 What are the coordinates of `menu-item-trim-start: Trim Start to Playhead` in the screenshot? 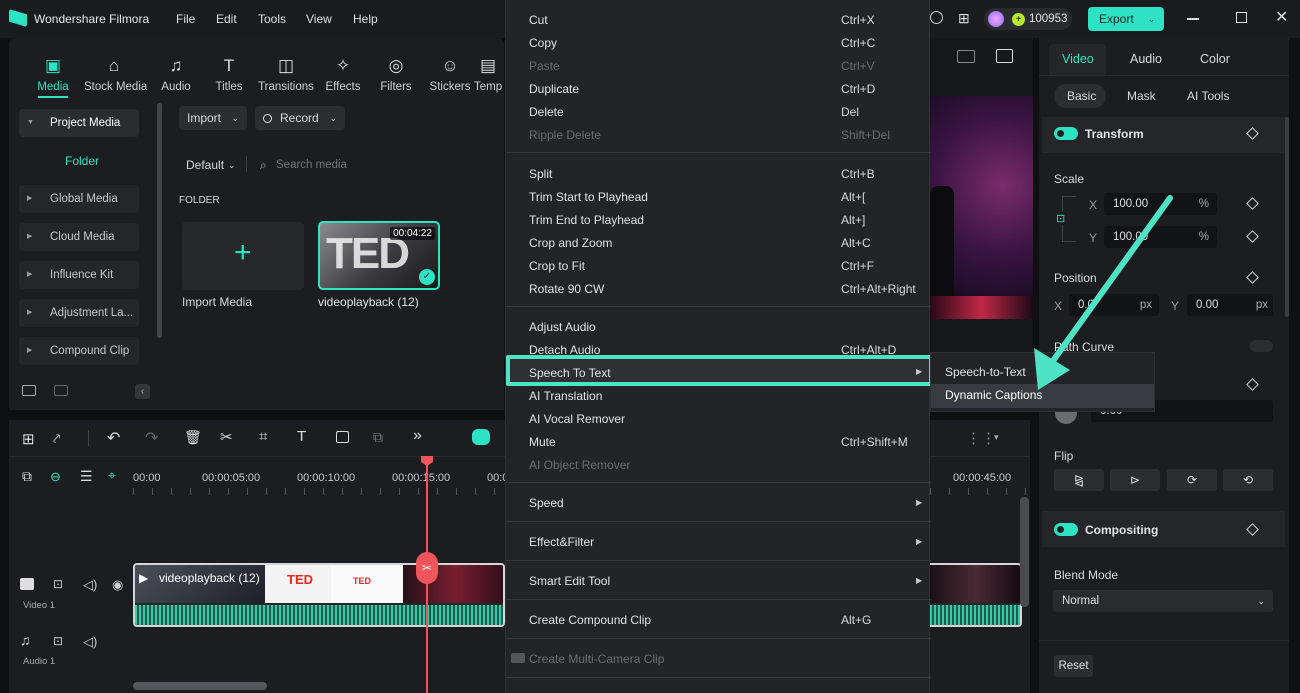 It's located at (588, 197).